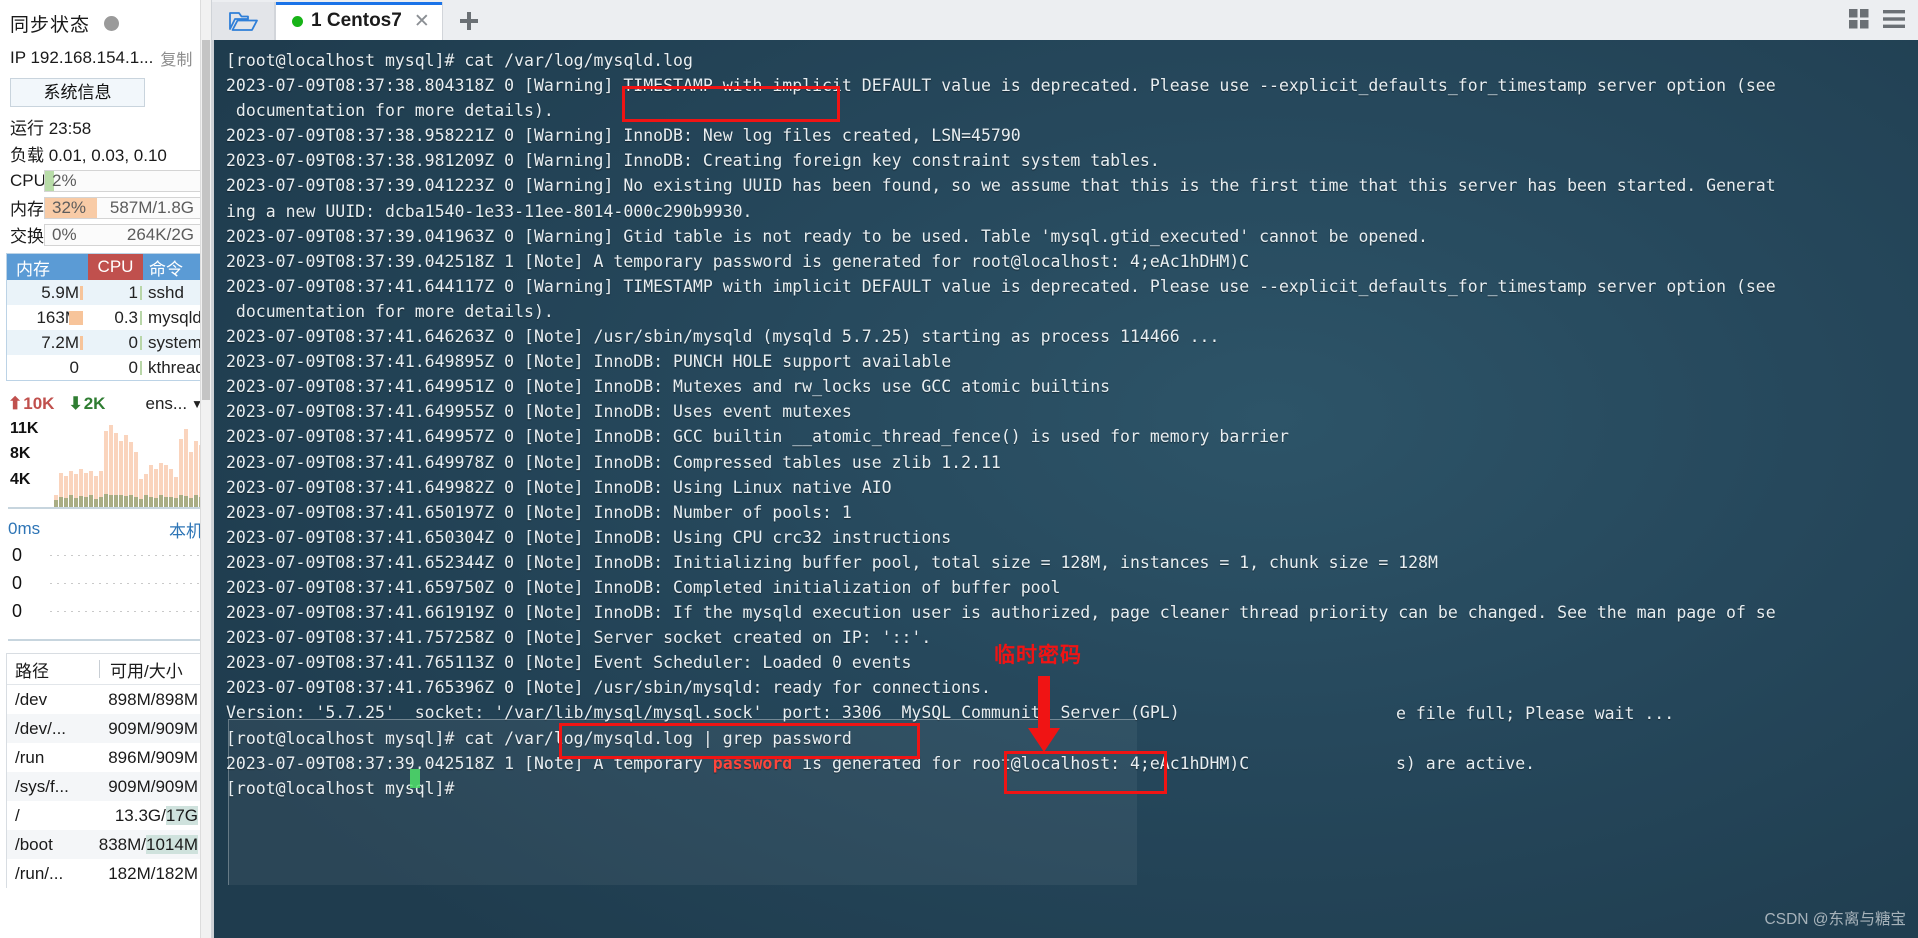 The height and width of the screenshot is (938, 1918). What do you see at coordinates (153, 786) in the screenshot?
I see `disk-size: 909M/909M` at bounding box center [153, 786].